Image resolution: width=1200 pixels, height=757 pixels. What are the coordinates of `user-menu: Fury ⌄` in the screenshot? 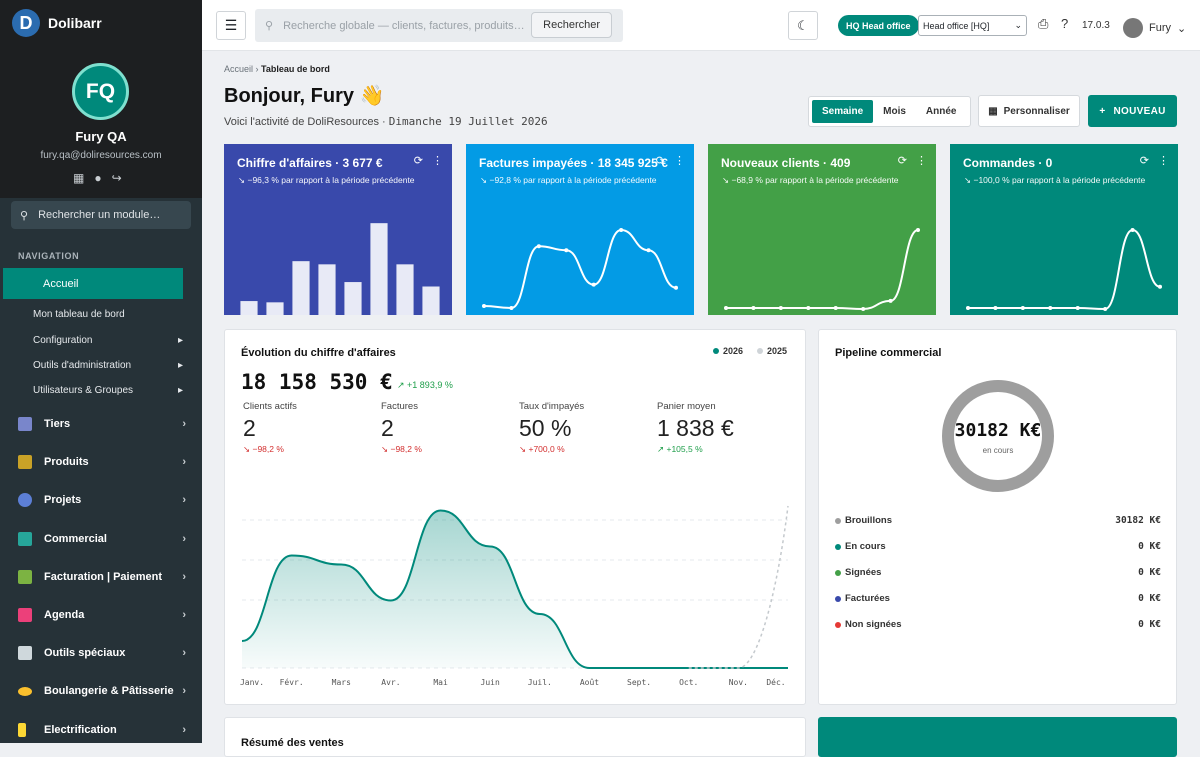 It's located at (1154, 28).